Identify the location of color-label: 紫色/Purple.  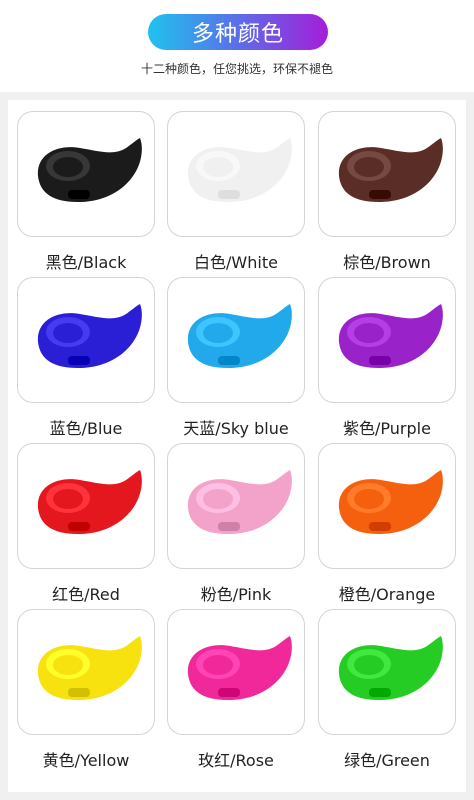
(387, 428).